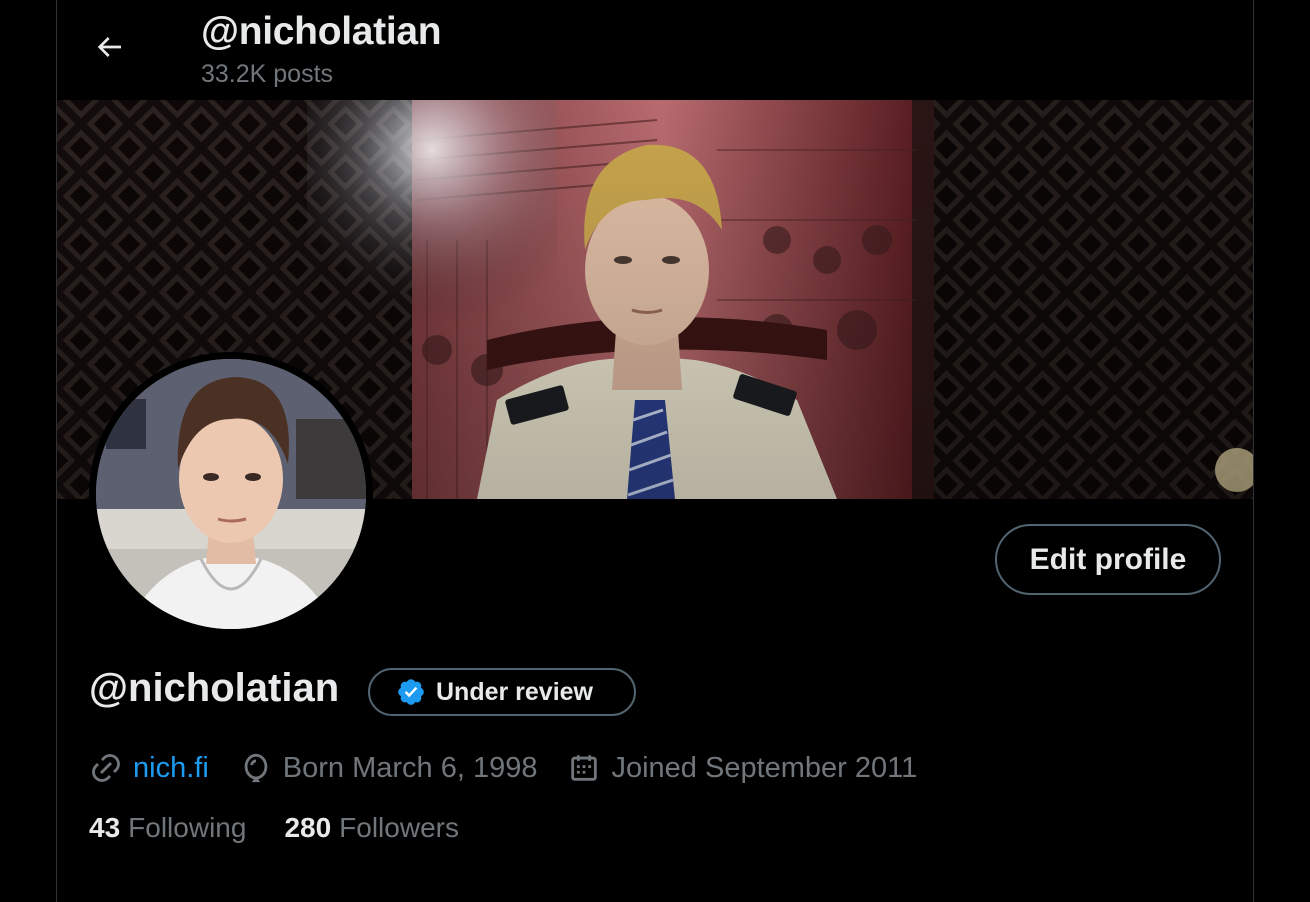  What do you see at coordinates (308, 827) in the screenshot?
I see `followers-count: 280` at bounding box center [308, 827].